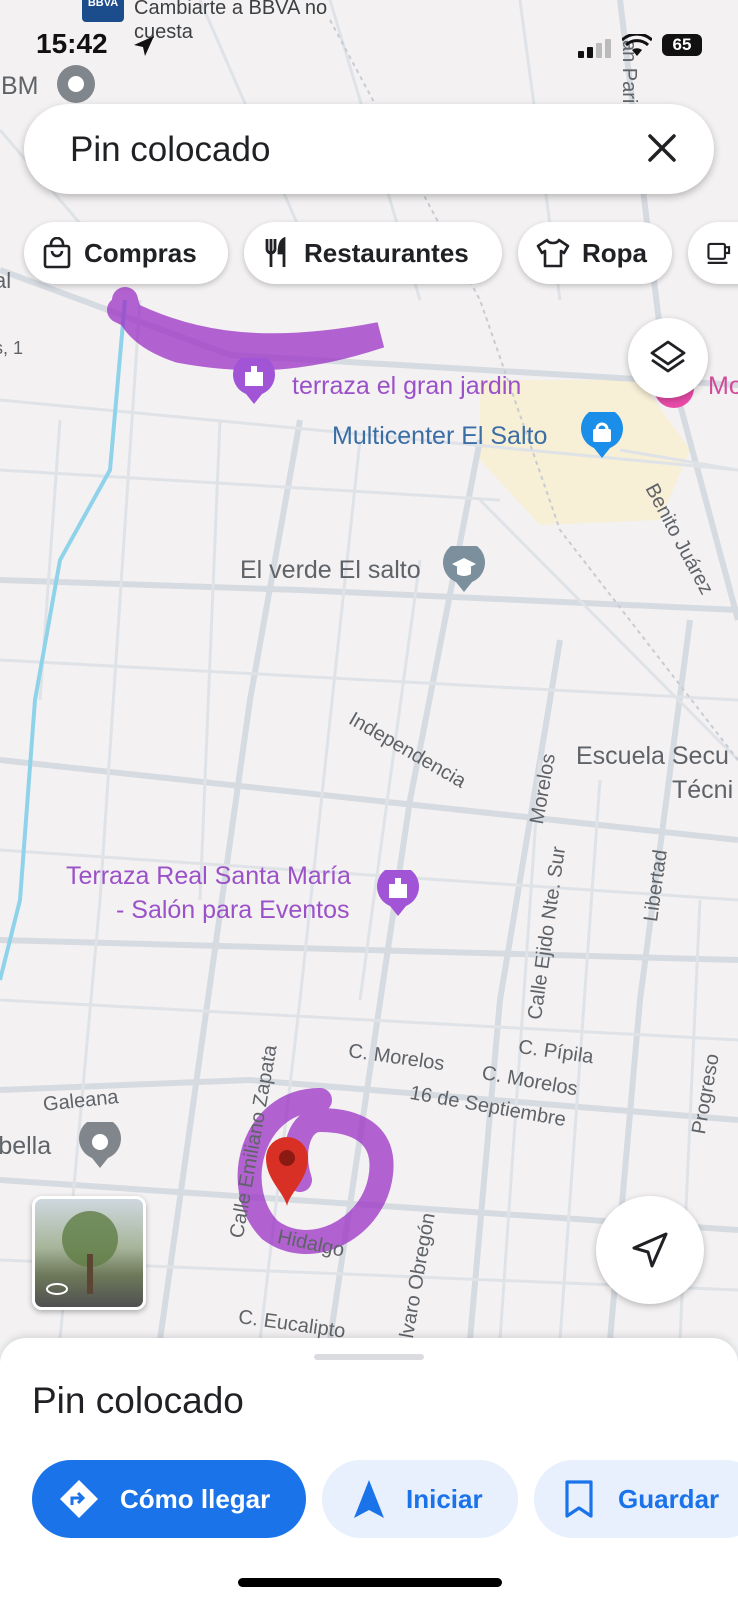 The width and height of the screenshot is (738, 1600). What do you see at coordinates (195, 1498) in the screenshot?
I see `directions-label: Cómo llegar` at bounding box center [195, 1498].